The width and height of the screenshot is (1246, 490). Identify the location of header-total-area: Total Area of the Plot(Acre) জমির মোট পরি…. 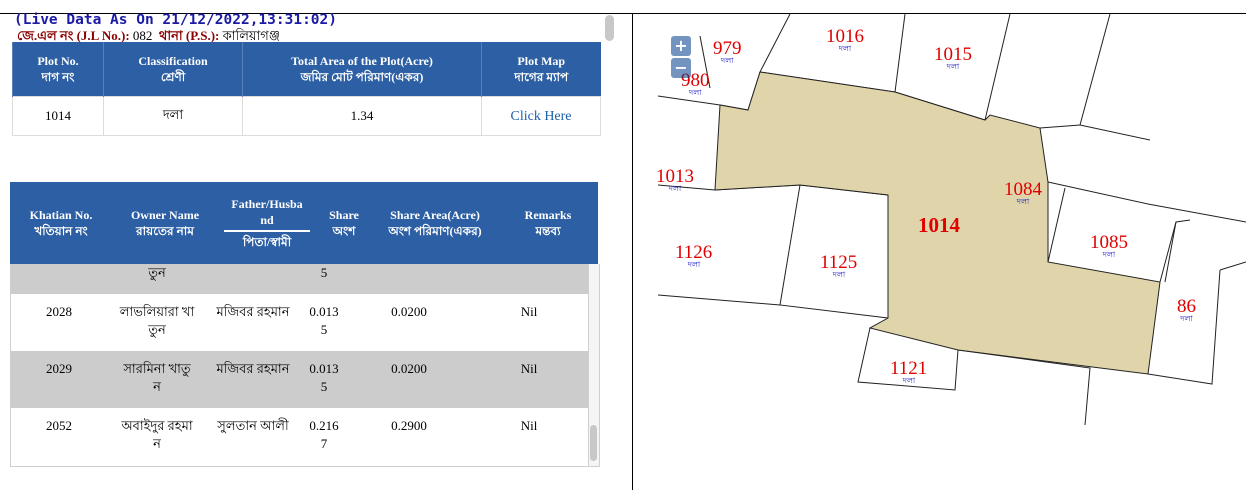
(362, 69).